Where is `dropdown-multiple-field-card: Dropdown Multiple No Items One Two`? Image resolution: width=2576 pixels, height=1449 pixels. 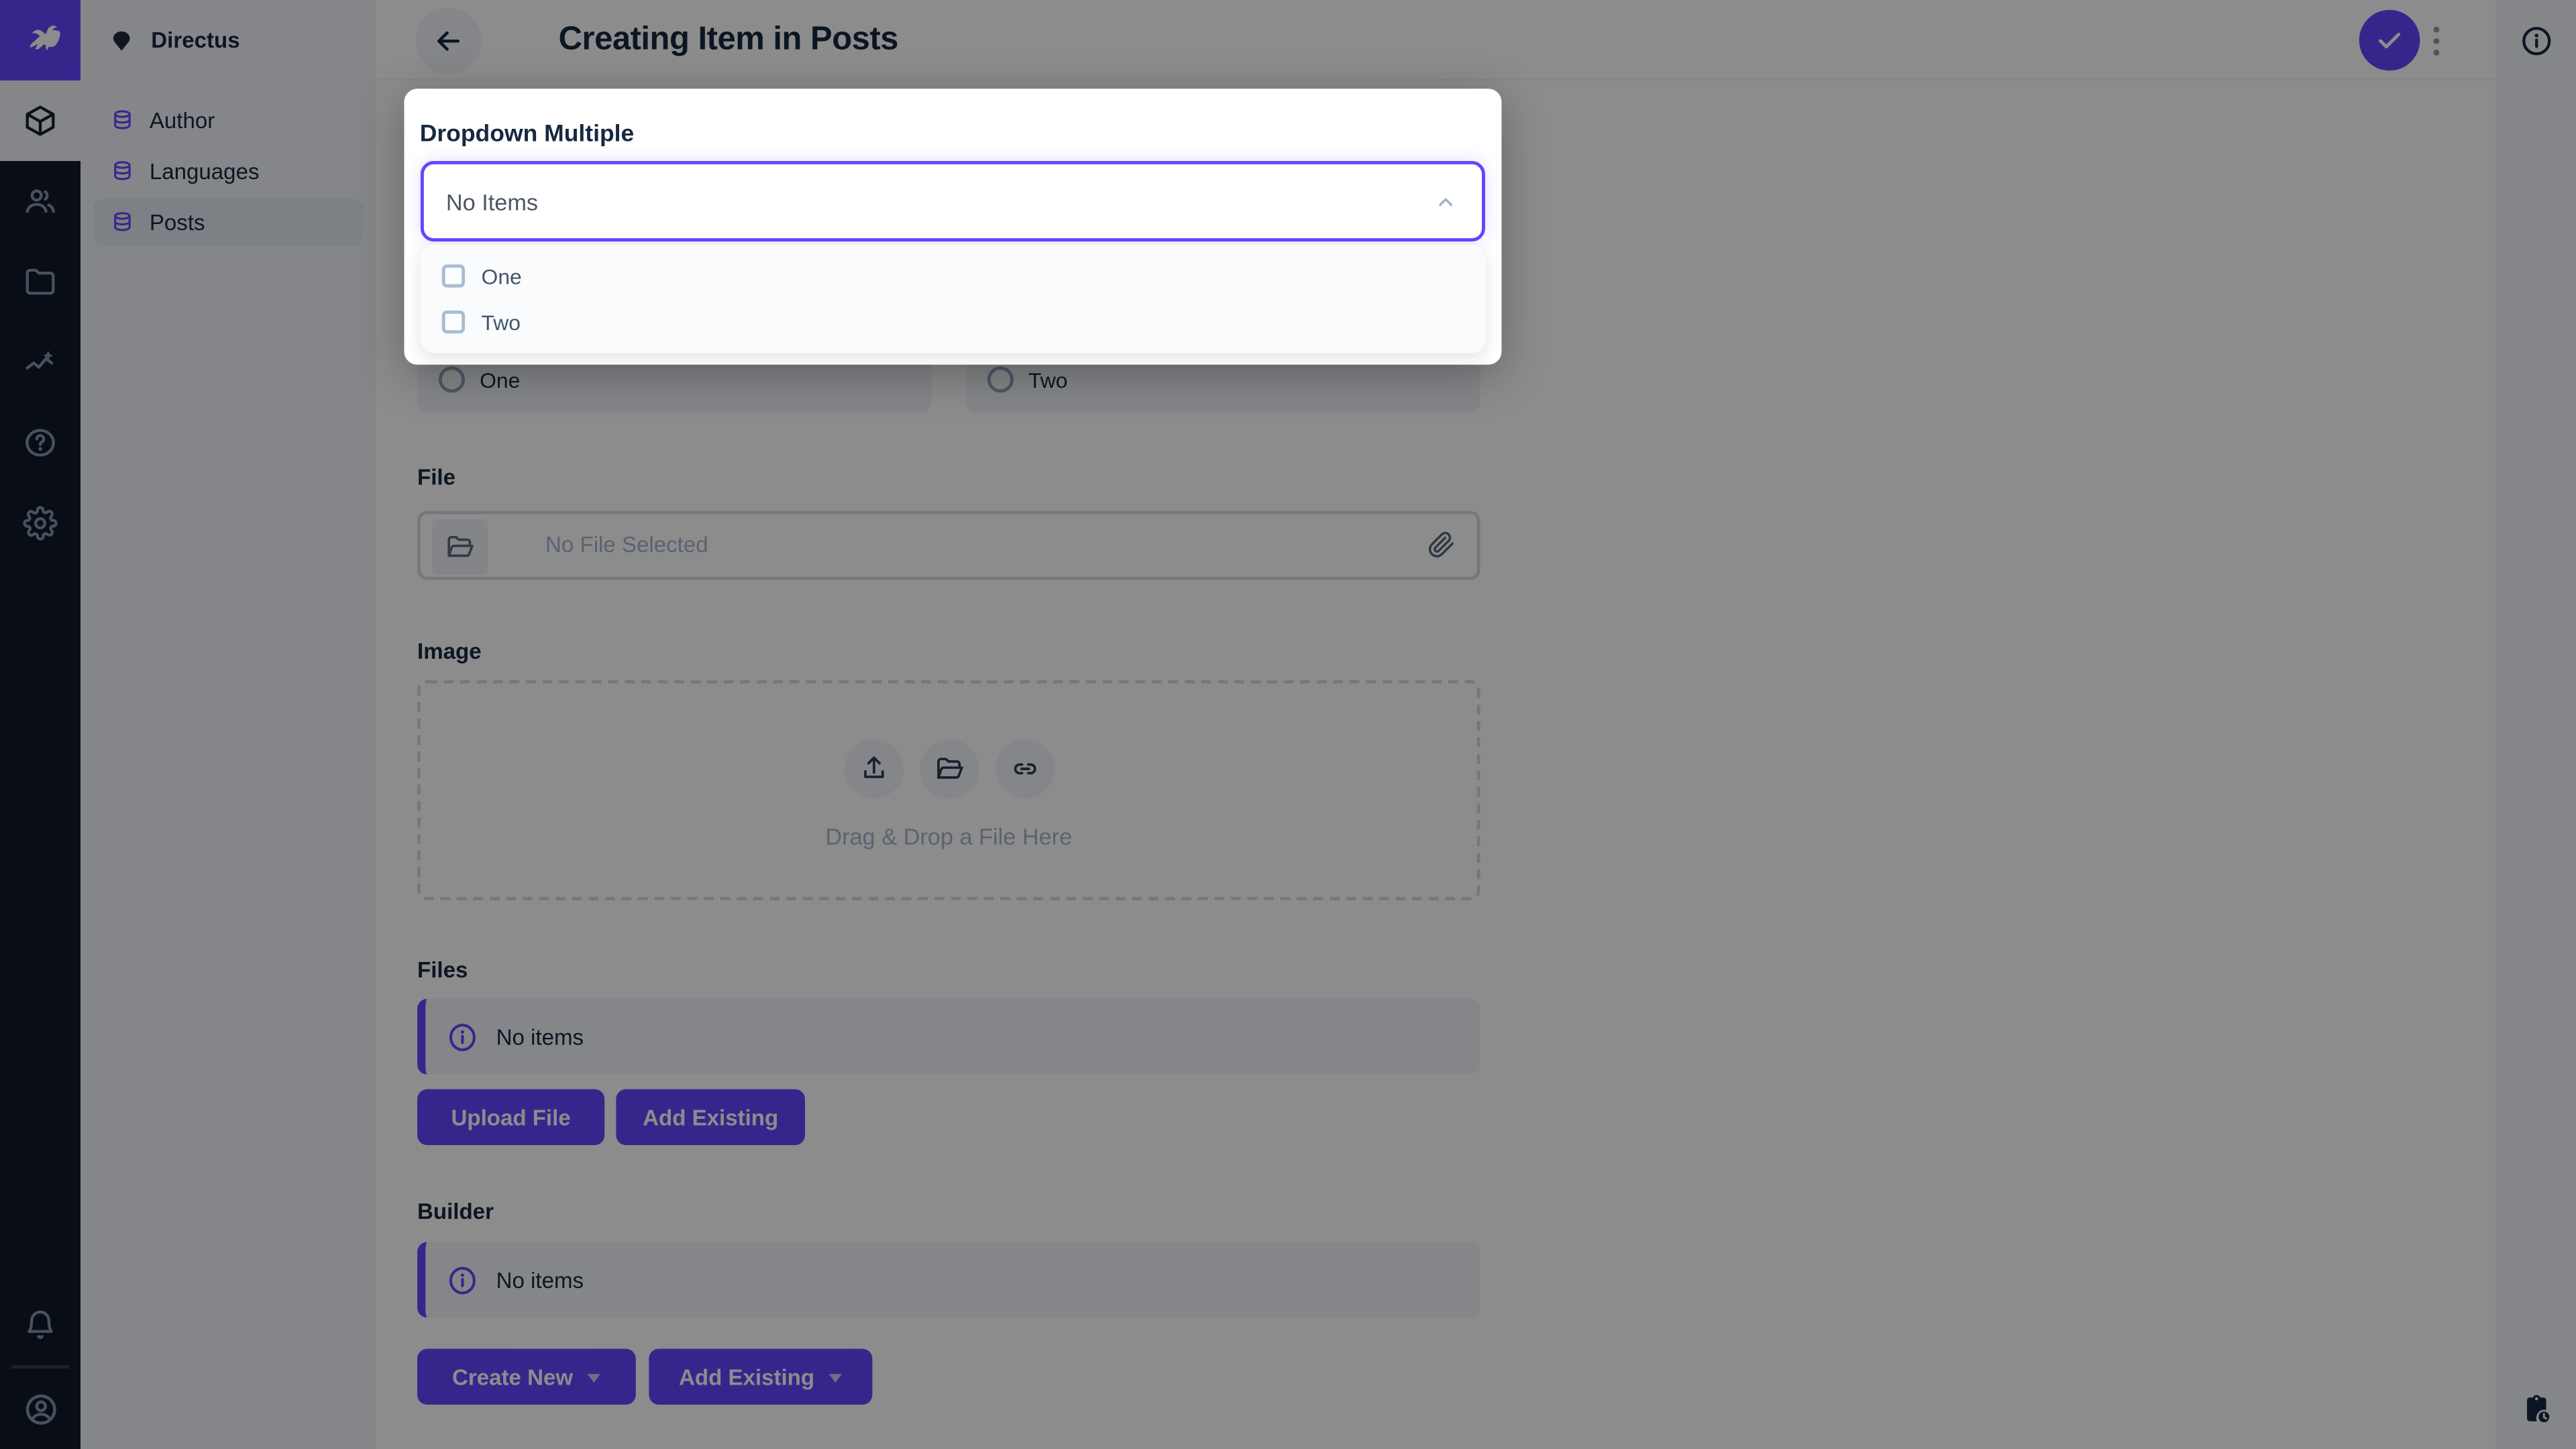
dropdown-multiple-field-card: Dropdown Multiple No Items One Two is located at coordinates (952, 226).